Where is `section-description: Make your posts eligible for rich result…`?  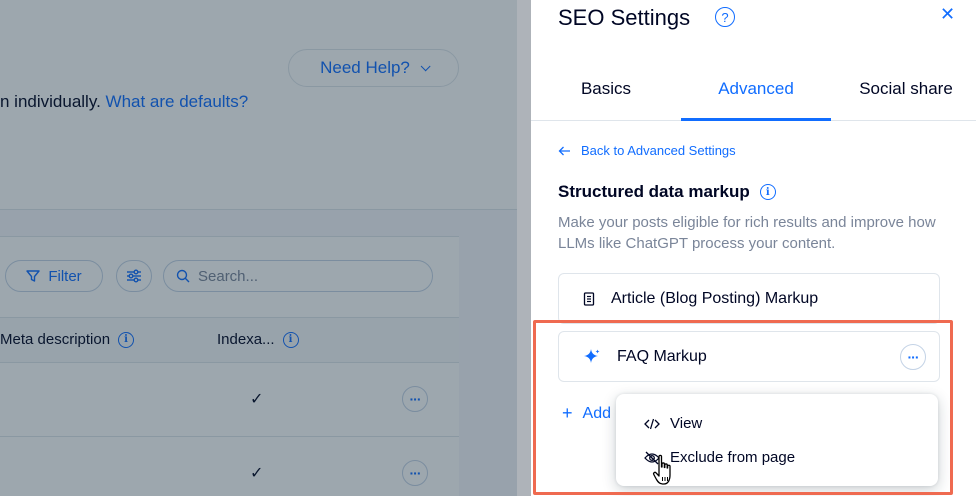
section-description: Make your posts eligible for rich result… is located at coordinates (747, 233).